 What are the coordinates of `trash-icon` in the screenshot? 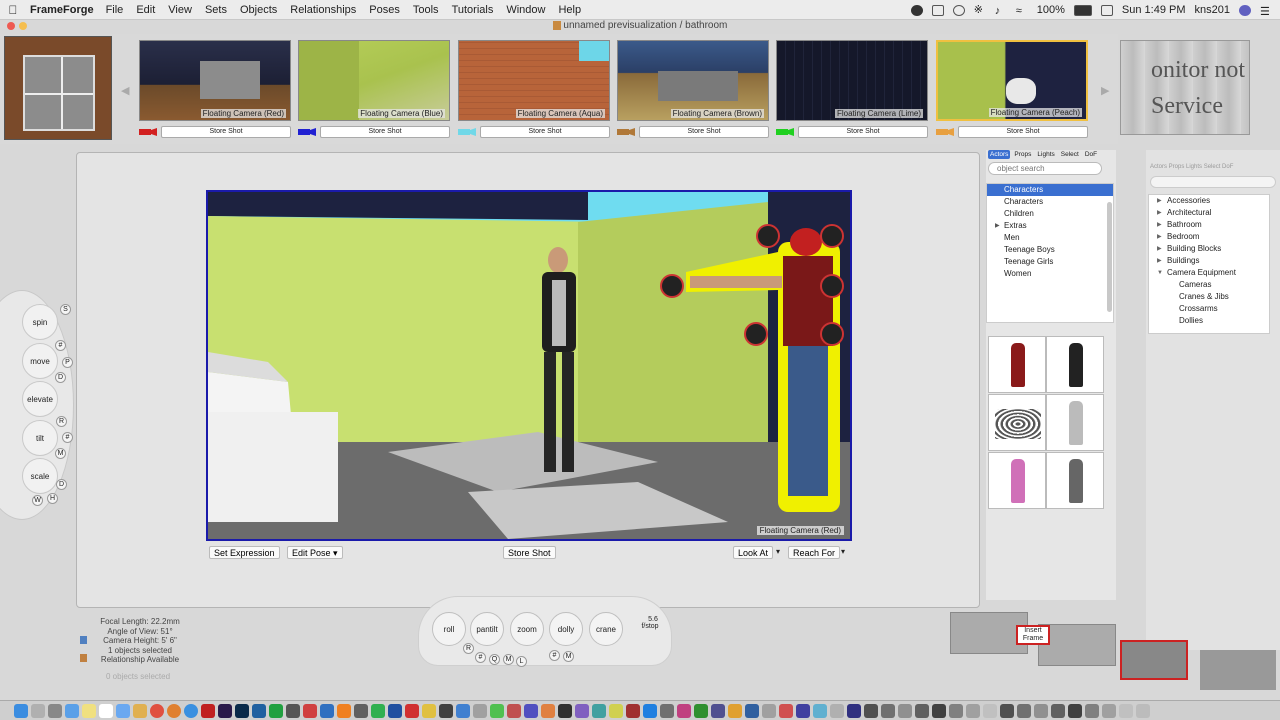 It's located at (1143, 710).